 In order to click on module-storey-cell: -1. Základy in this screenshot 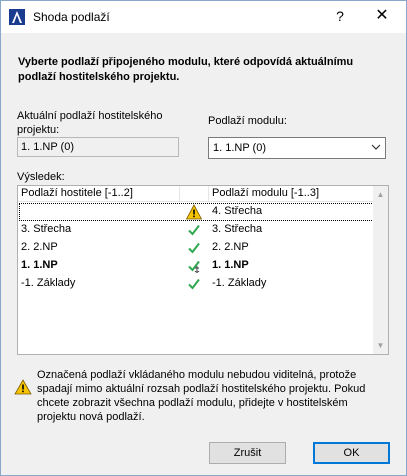, I will do `click(239, 283)`.